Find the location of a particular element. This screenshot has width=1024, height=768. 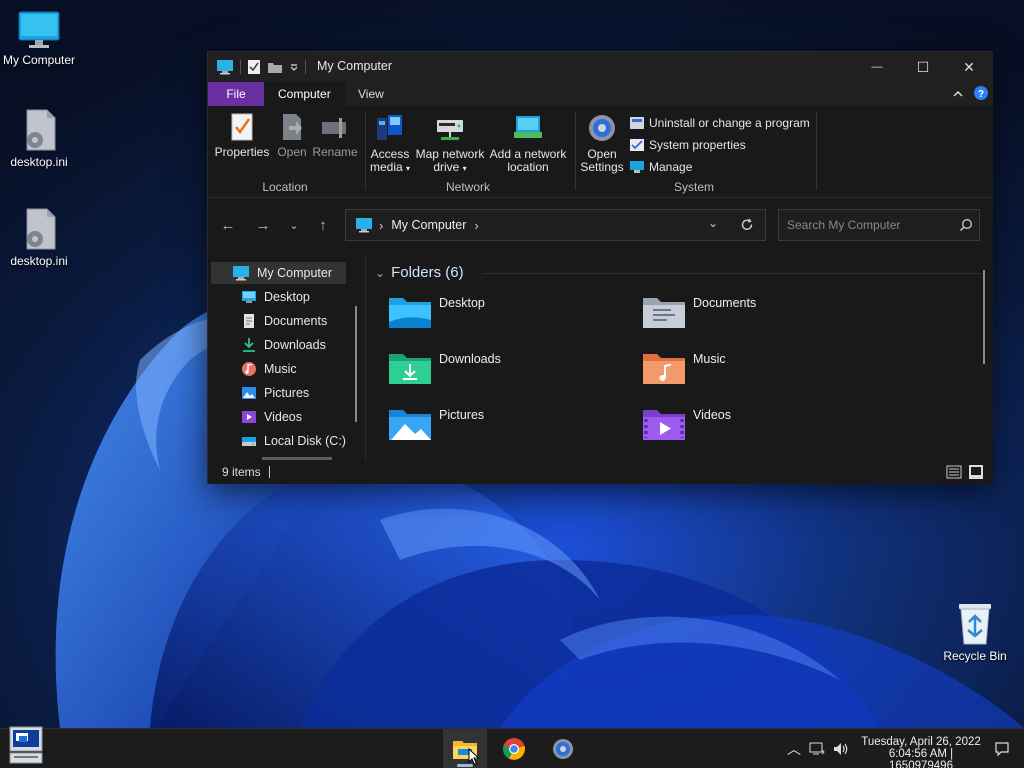

nav-item-videos: Videos is located at coordinates (271, 417).